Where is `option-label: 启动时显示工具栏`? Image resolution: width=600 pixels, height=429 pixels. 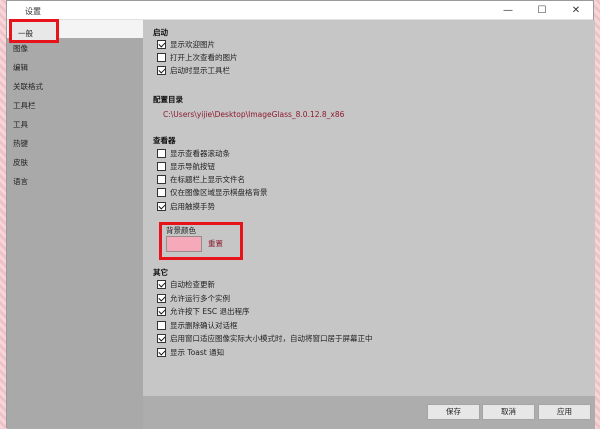 option-label: 启动时显示工具栏 is located at coordinates (200, 70).